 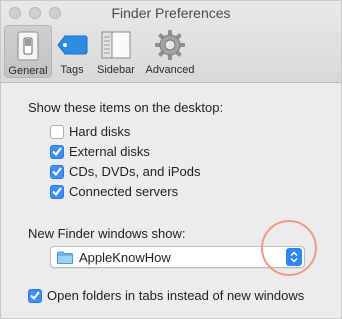 I want to click on external-disks-option: External disks, so click(x=100, y=151).